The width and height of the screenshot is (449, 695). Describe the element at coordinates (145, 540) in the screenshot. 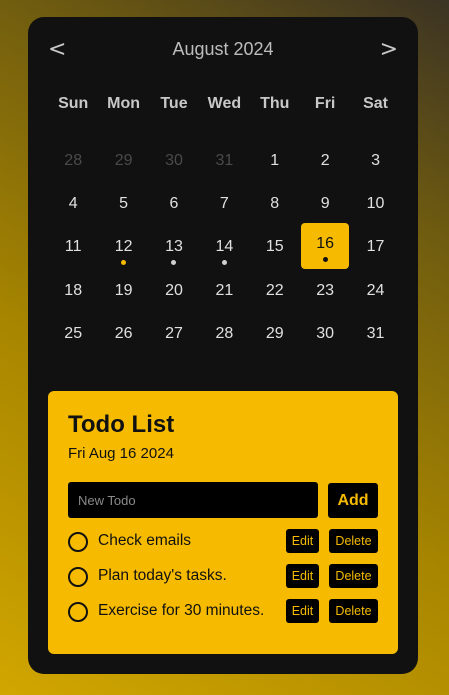

I see `todo-text: Check emails` at that location.